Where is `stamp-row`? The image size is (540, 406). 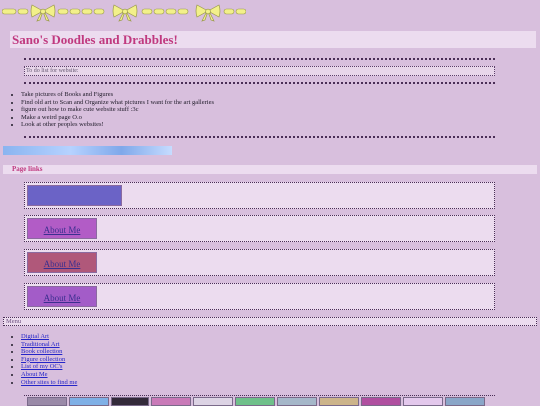
stamp-row is located at coordinates (259, 400).